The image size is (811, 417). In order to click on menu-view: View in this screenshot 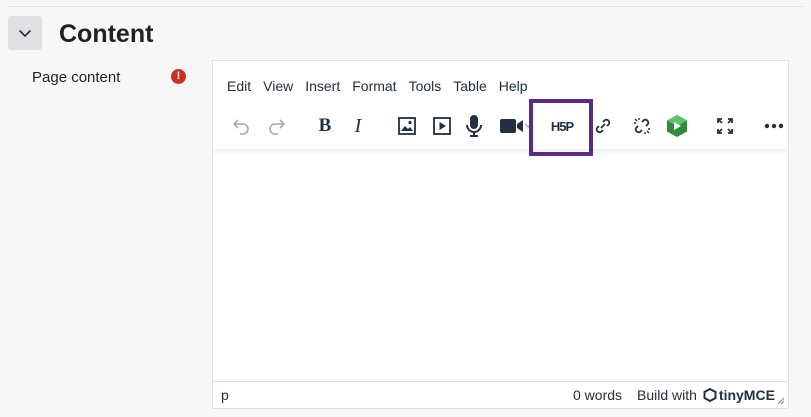, I will do `click(278, 86)`.